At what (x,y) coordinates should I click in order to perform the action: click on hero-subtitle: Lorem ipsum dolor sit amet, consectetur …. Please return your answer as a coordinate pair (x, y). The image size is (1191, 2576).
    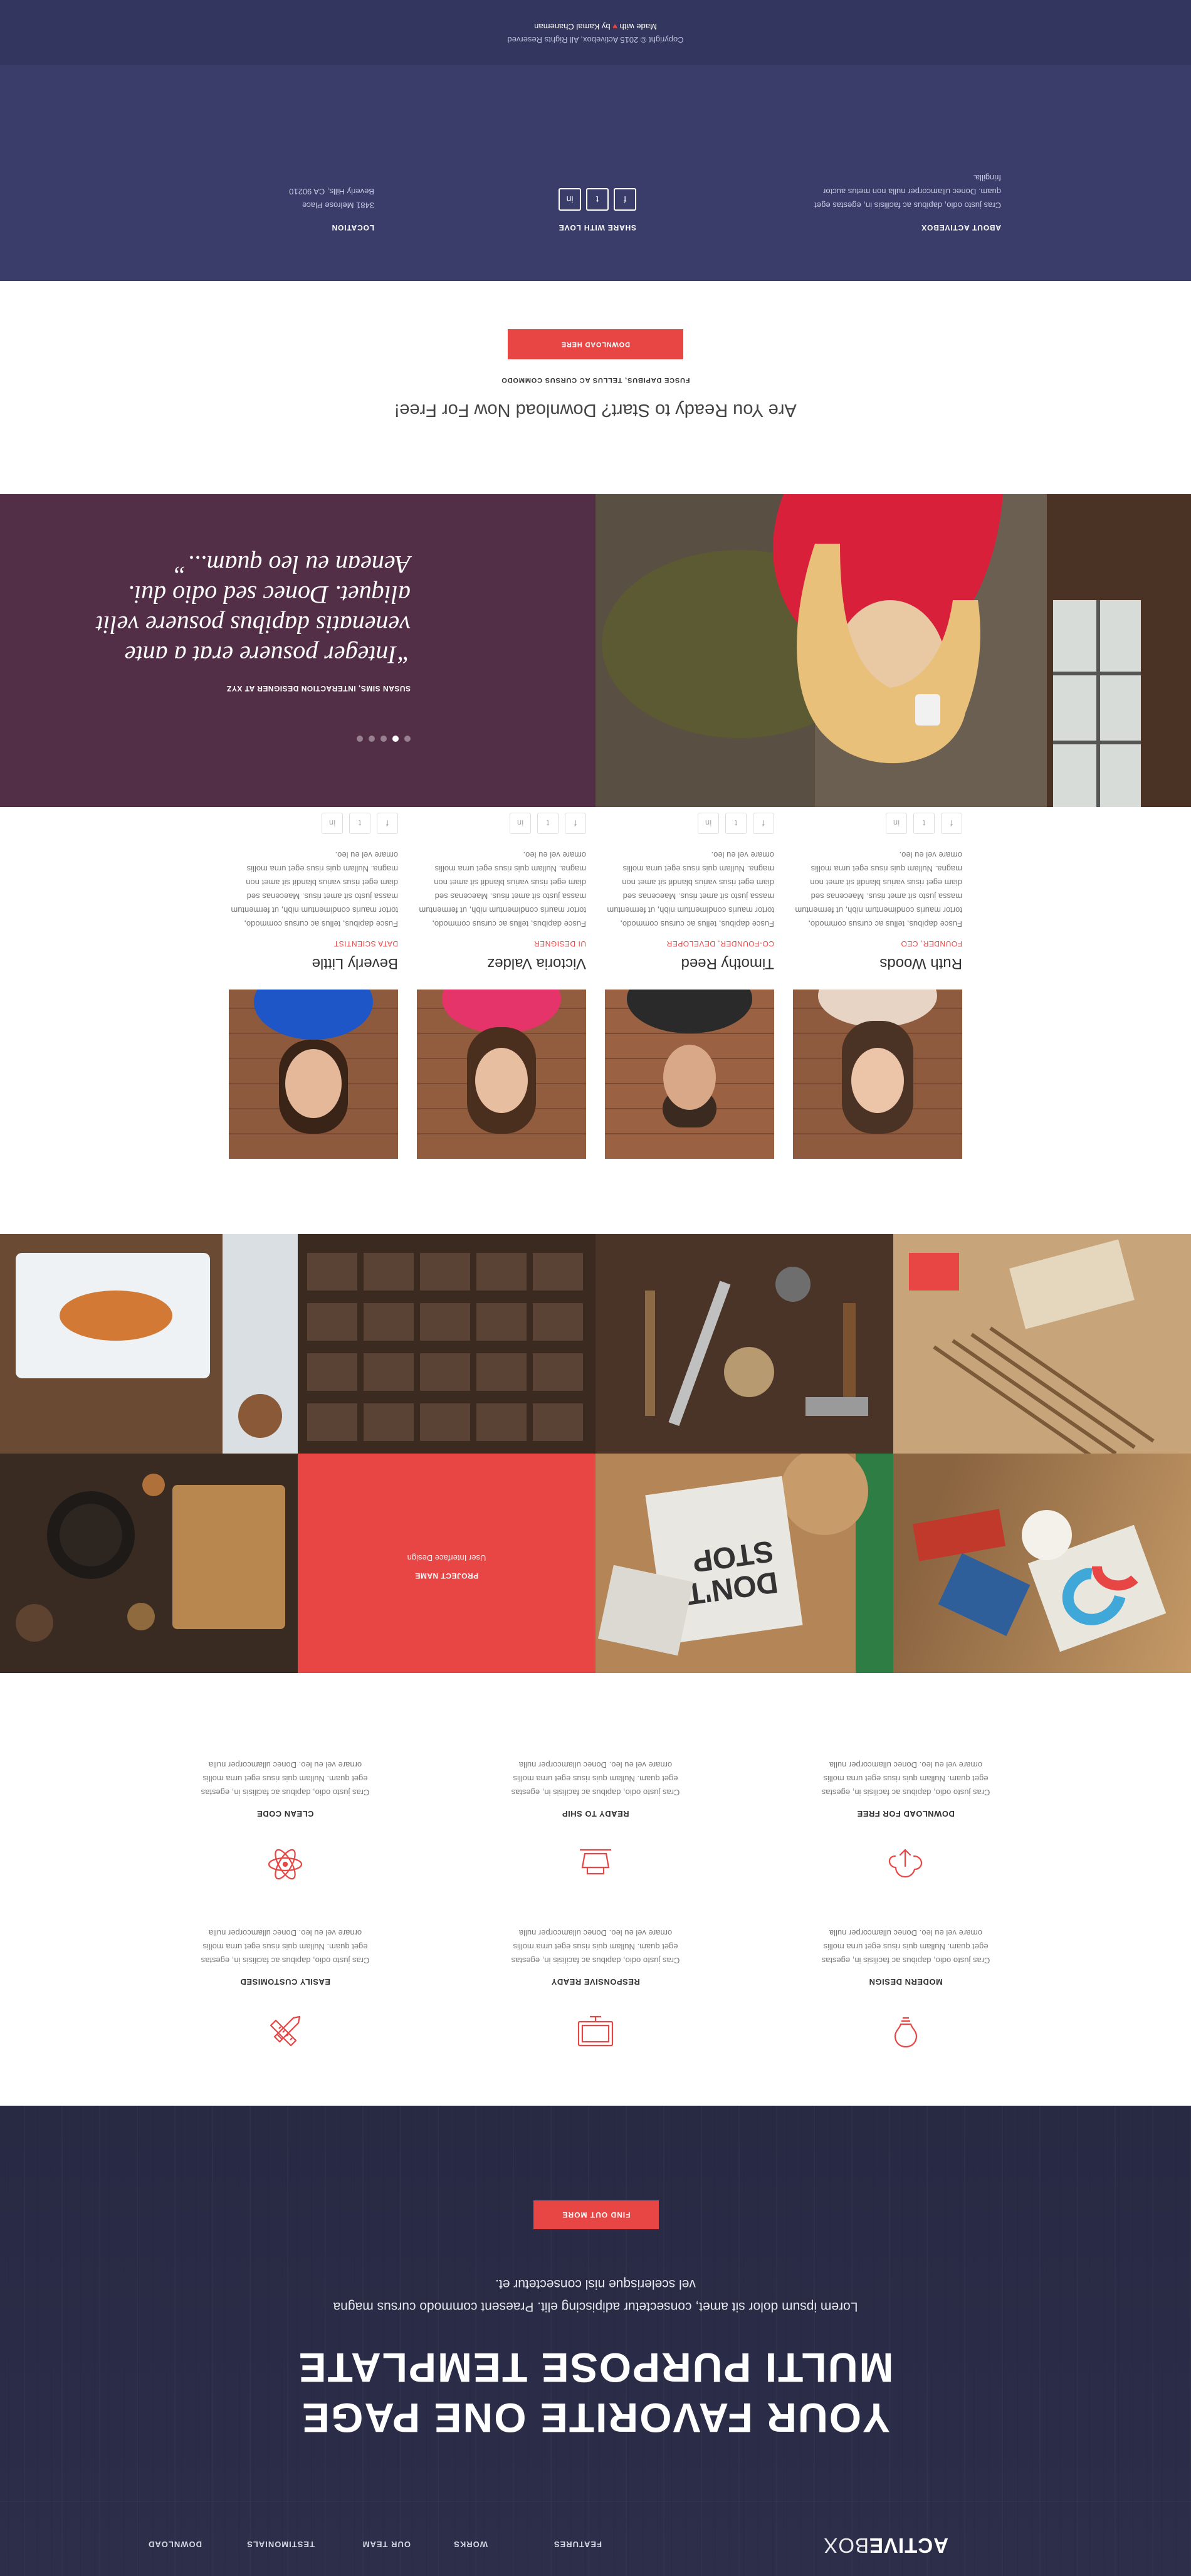
    Looking at the image, I should click on (595, 2295).